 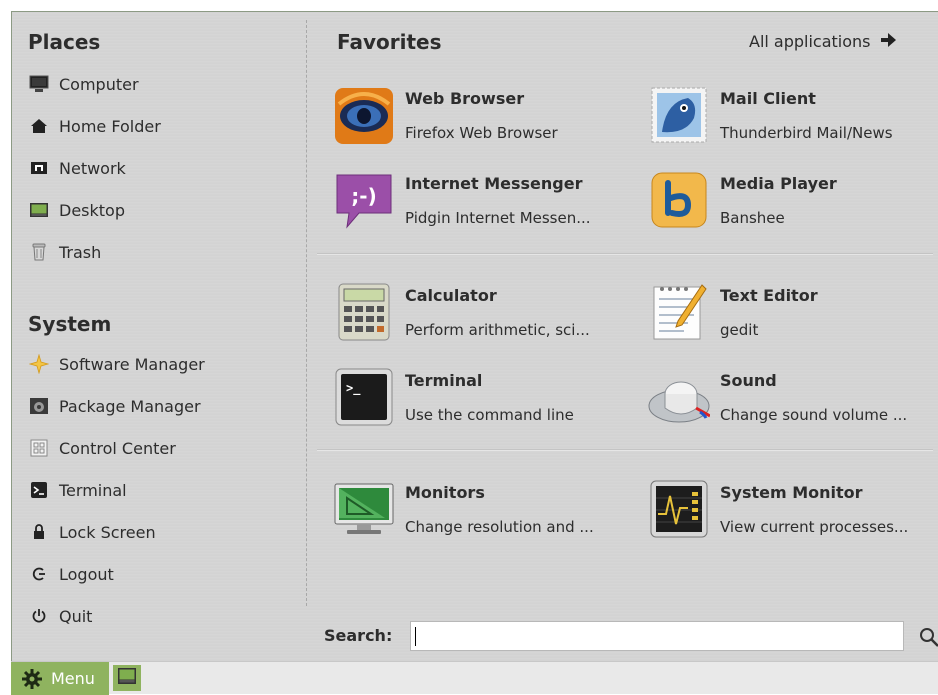 I want to click on system-title: System, so click(x=69, y=324).